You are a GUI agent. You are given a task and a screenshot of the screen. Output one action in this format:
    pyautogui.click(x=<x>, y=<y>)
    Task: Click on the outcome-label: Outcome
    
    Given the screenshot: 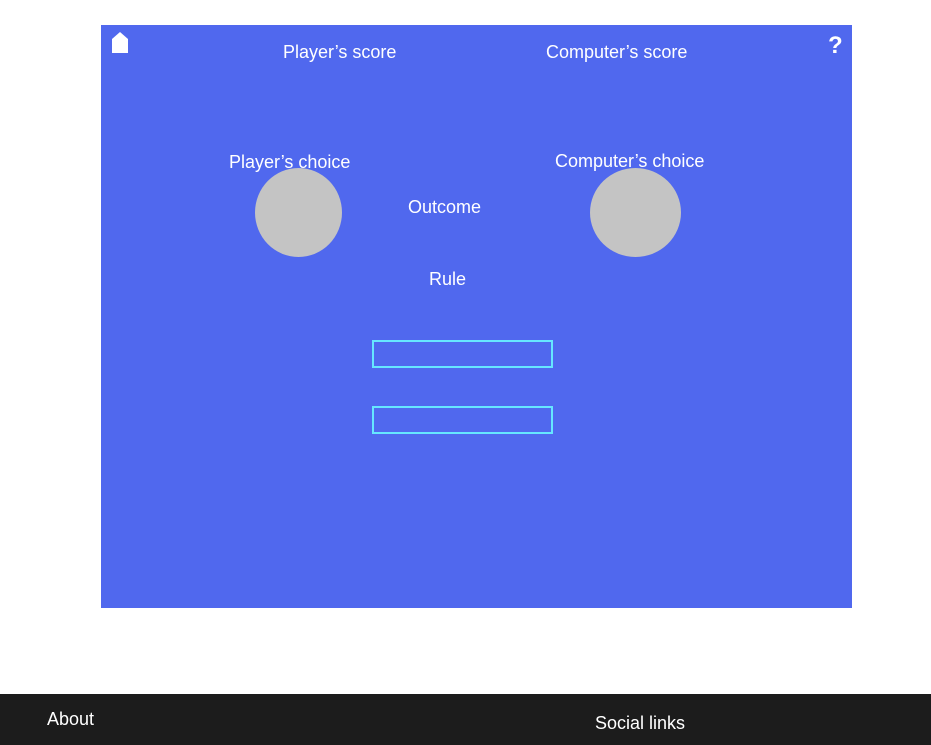 What is the action you would take?
    pyautogui.click(x=445, y=207)
    